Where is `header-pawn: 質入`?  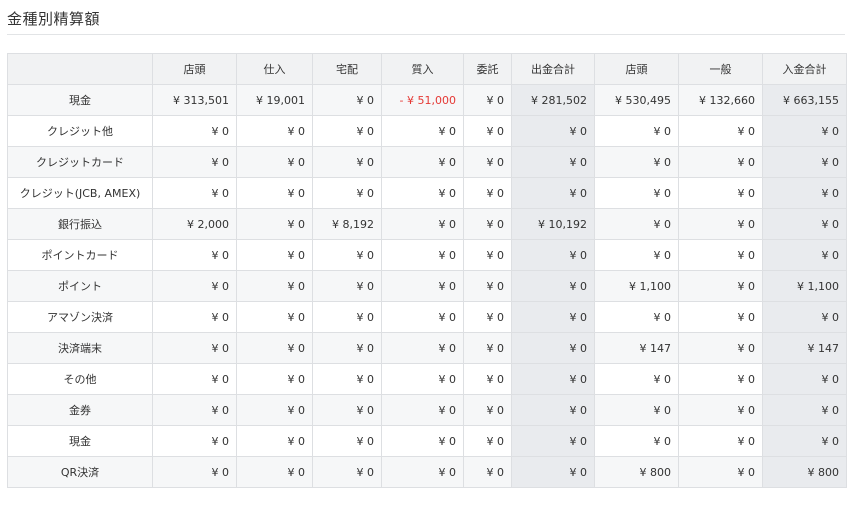
header-pawn: 質入 is located at coordinates (422, 69).